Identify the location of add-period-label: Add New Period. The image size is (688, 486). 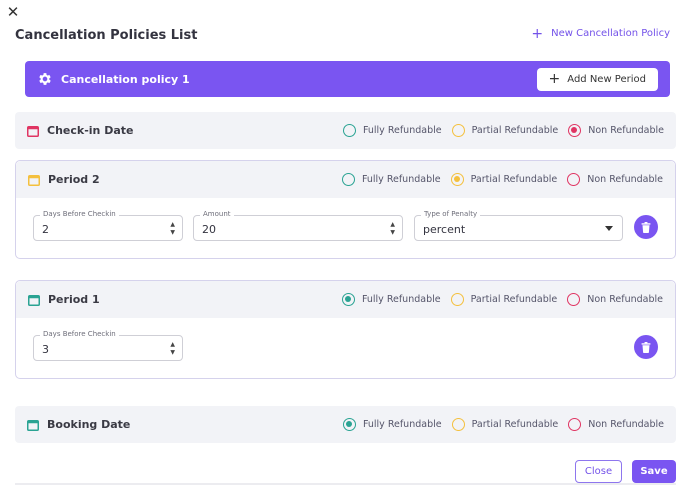
(606, 79).